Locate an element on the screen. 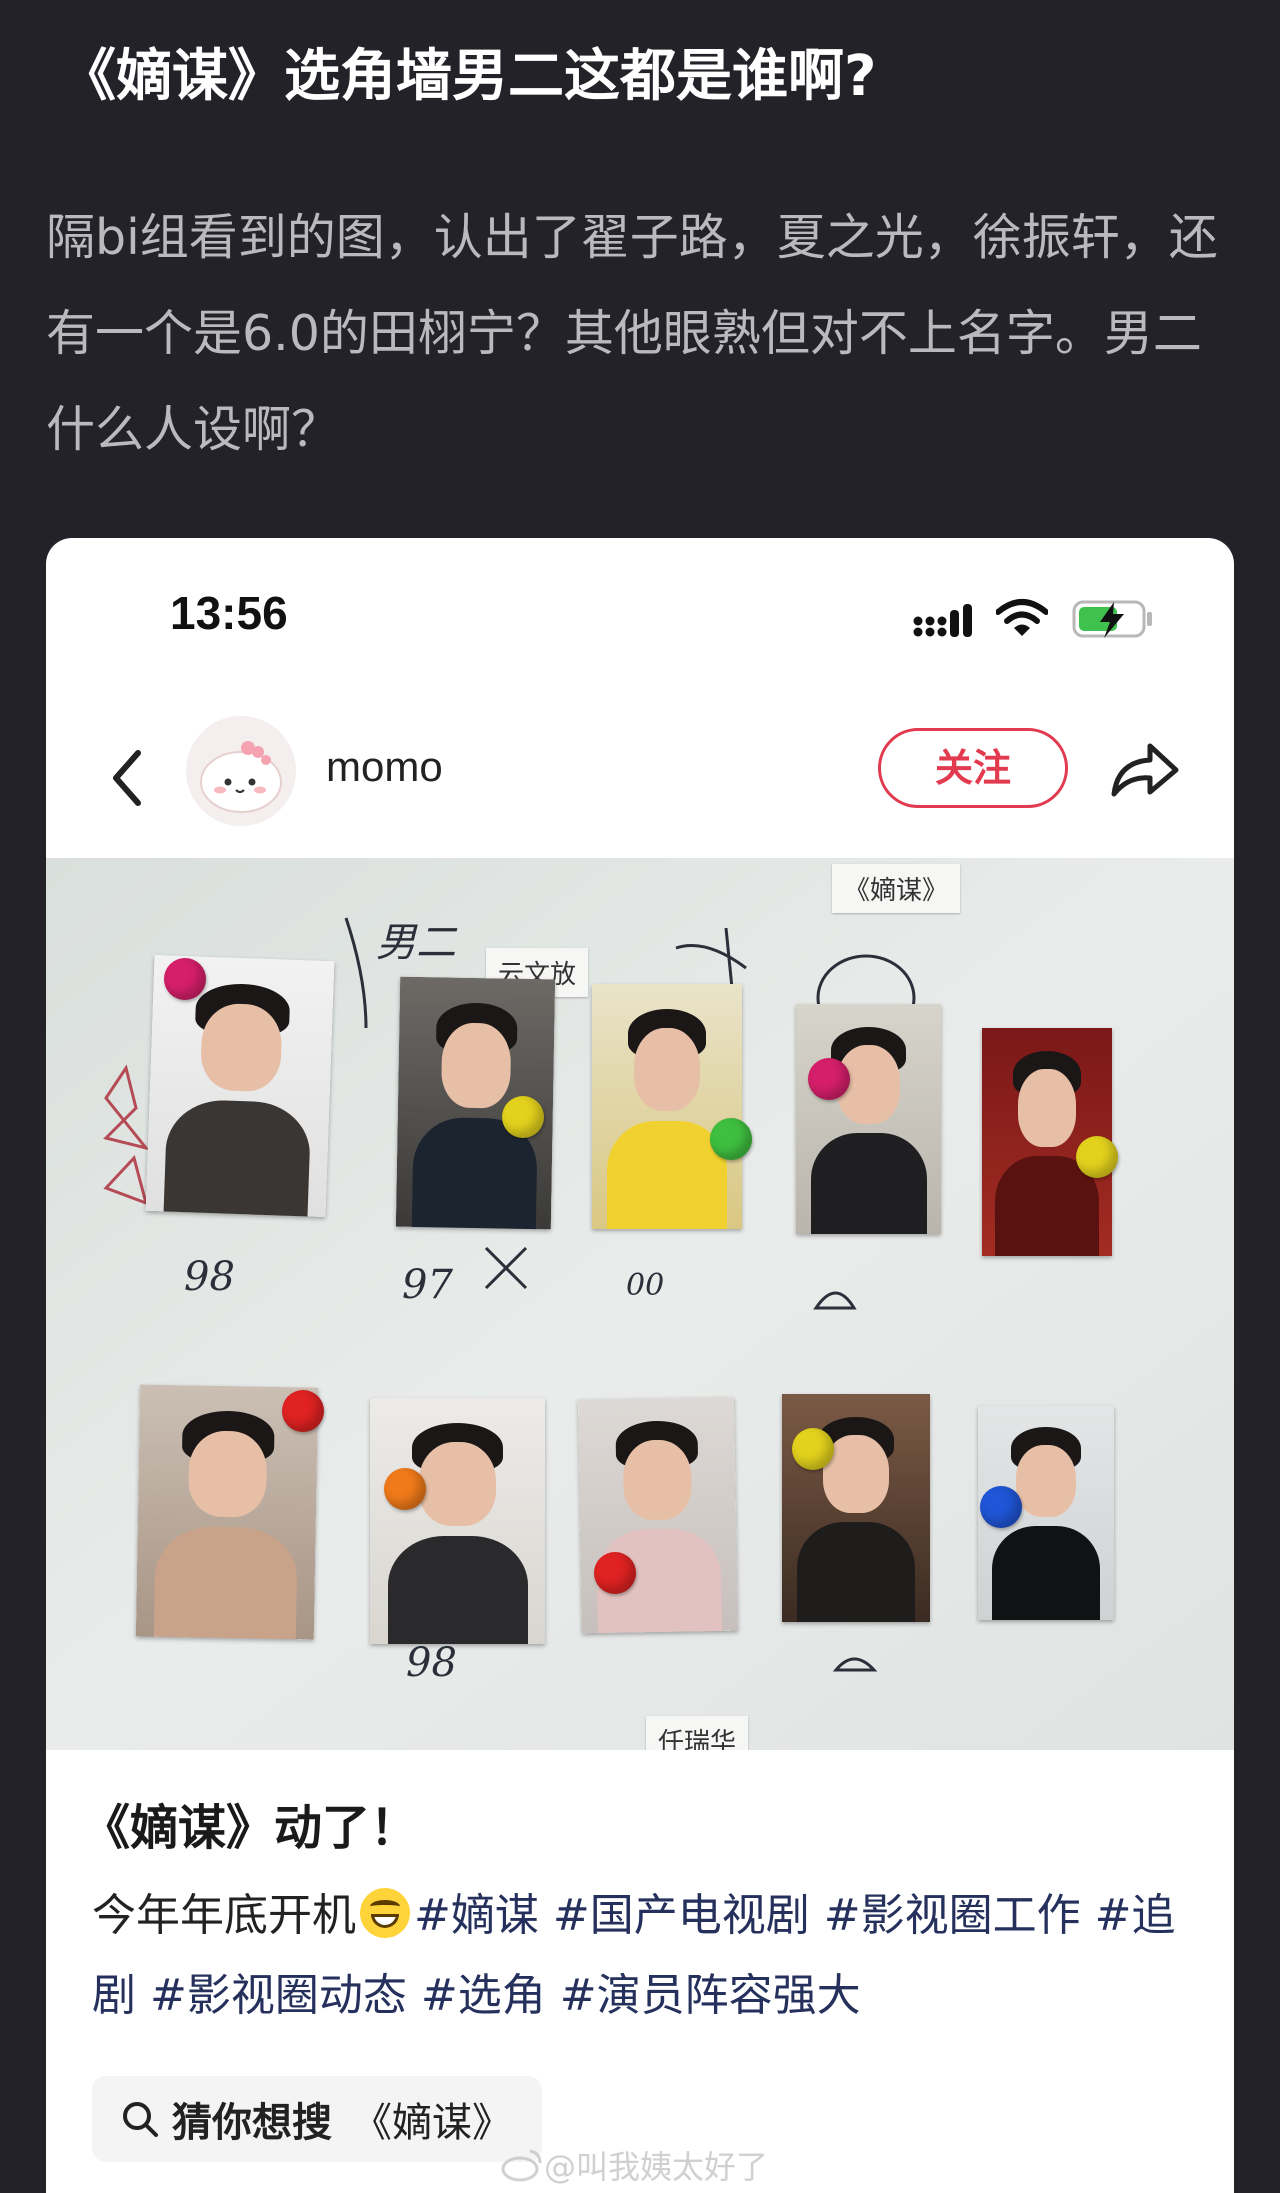  watermark: @叫我姨太好了 is located at coordinates (634, 2165).